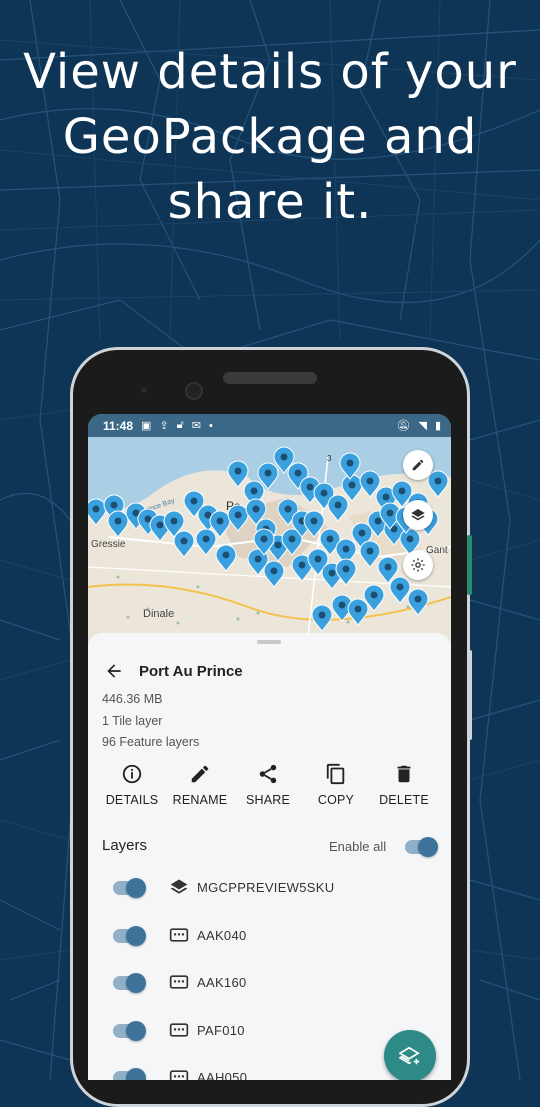  Describe the element at coordinates (329, 458) in the screenshot. I see `map-label-road: 3` at that location.